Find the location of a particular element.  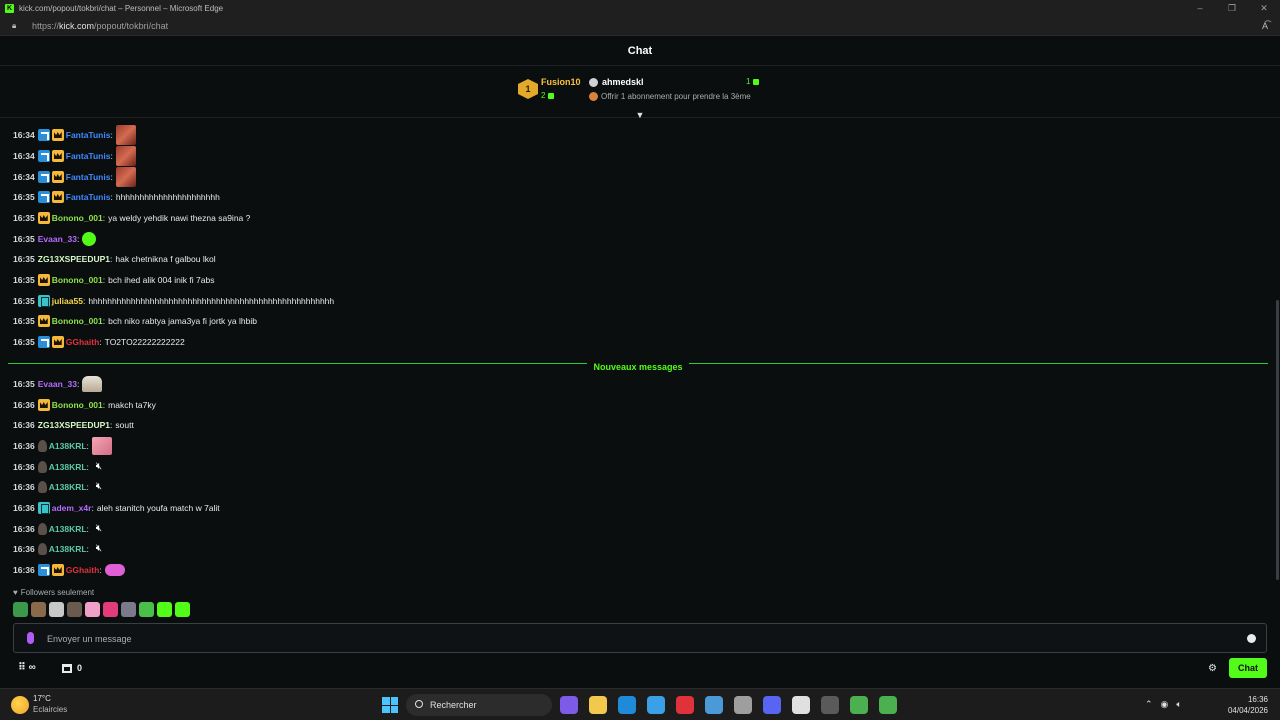

chat-message: 16:36 Bonono_001: makch ta7ky is located at coordinates (84, 405).